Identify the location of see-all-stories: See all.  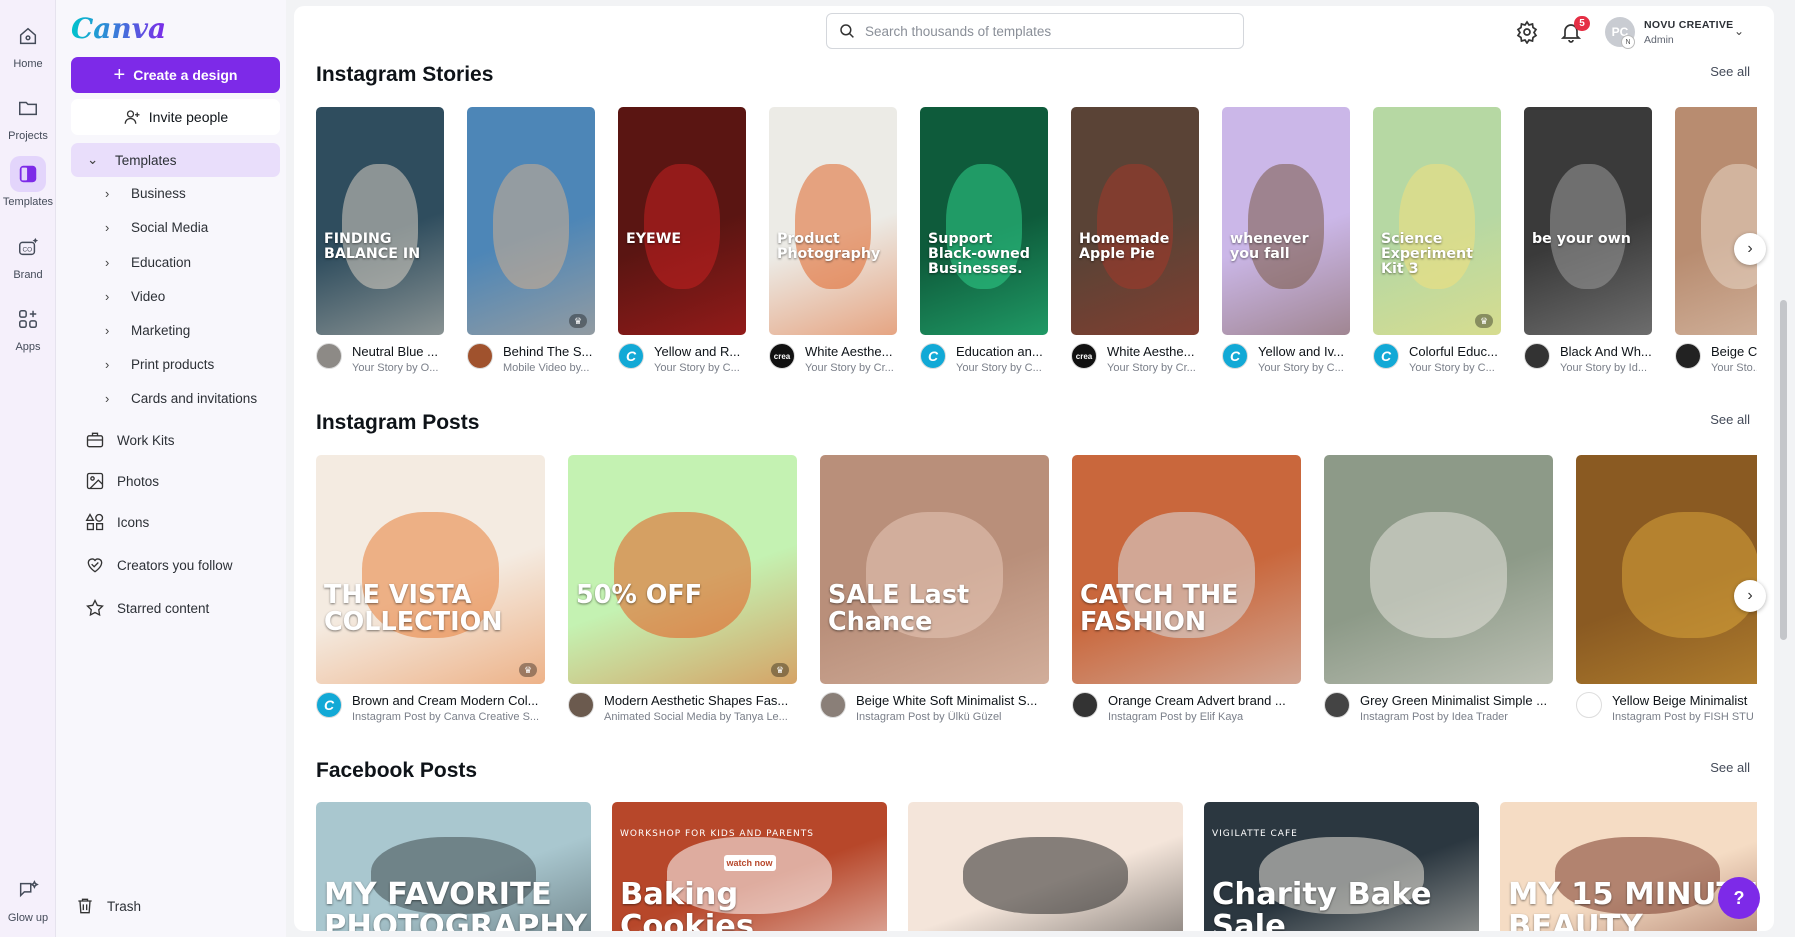
(1730, 71).